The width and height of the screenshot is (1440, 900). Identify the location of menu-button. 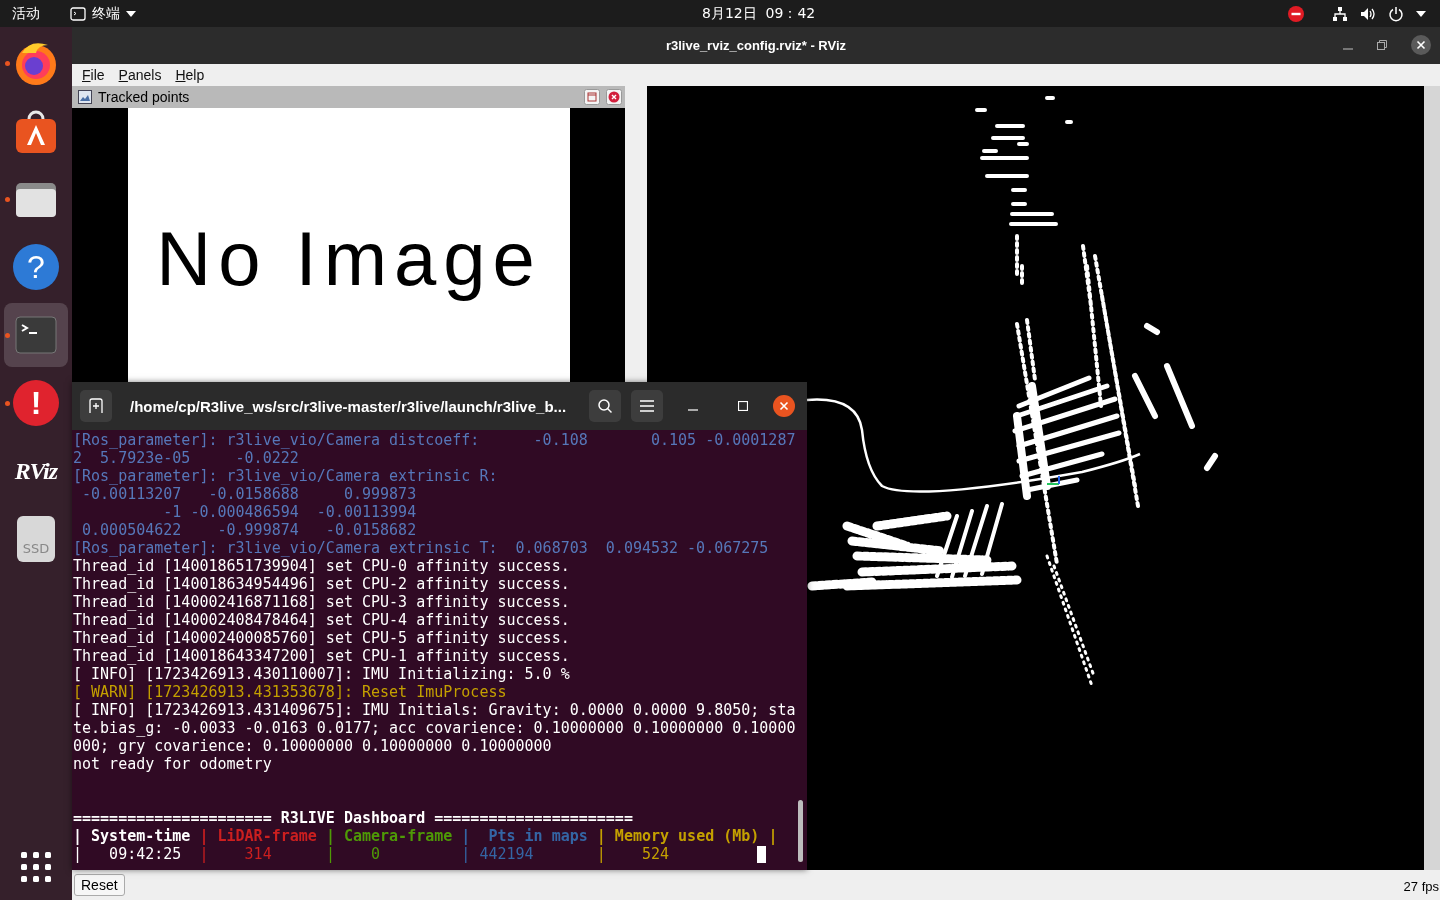
(647, 406).